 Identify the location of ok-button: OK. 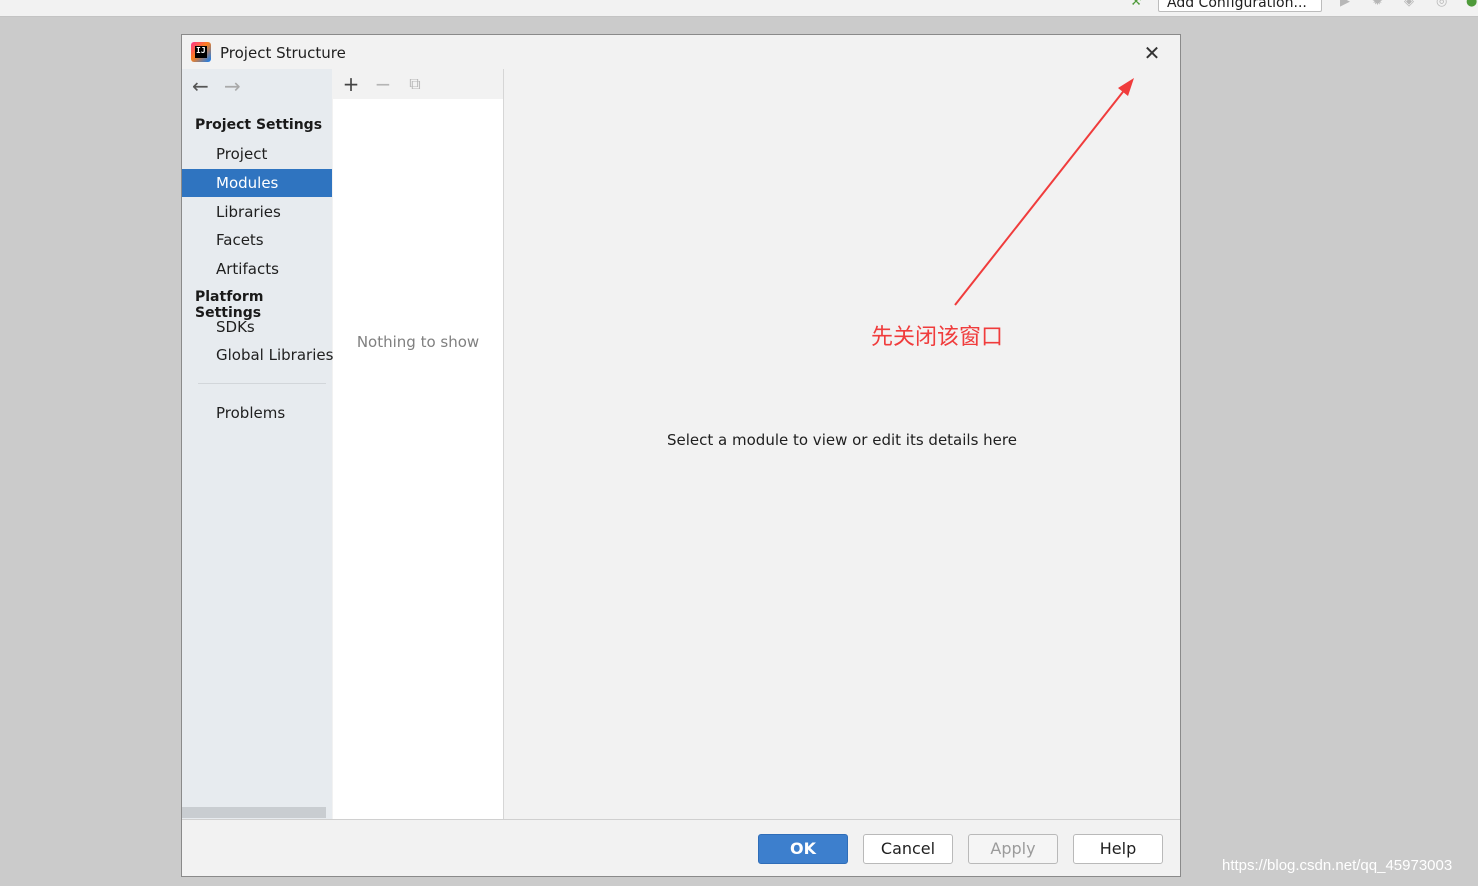
(803, 849).